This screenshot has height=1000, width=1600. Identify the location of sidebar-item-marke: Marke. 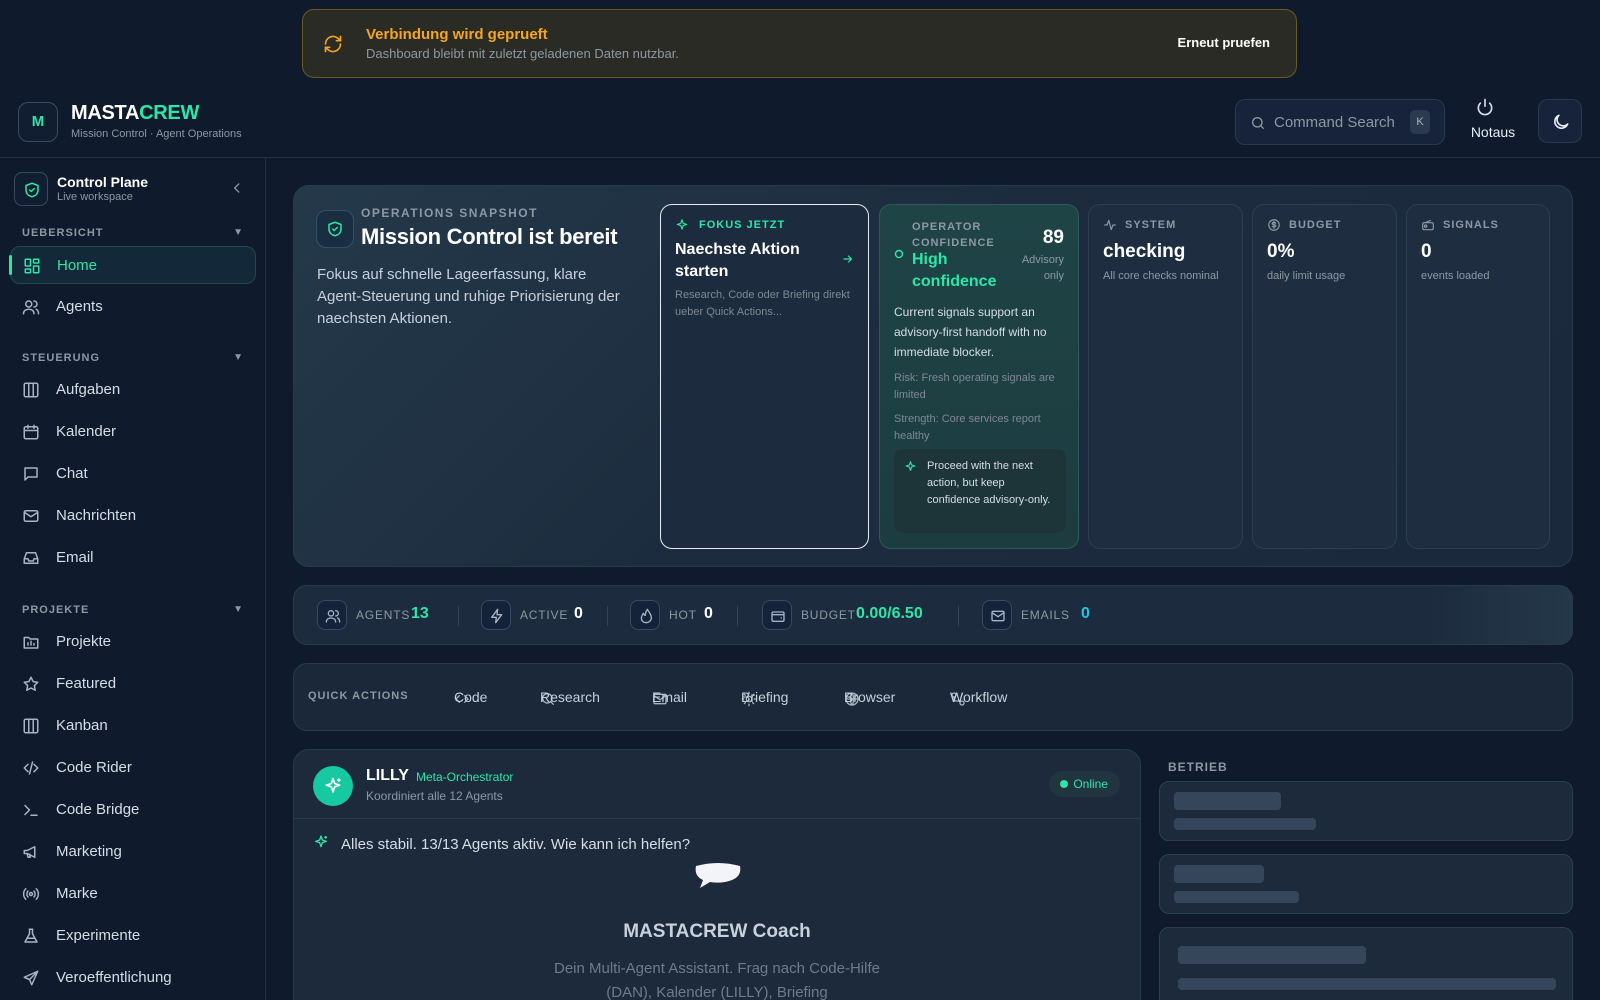
(133, 894).